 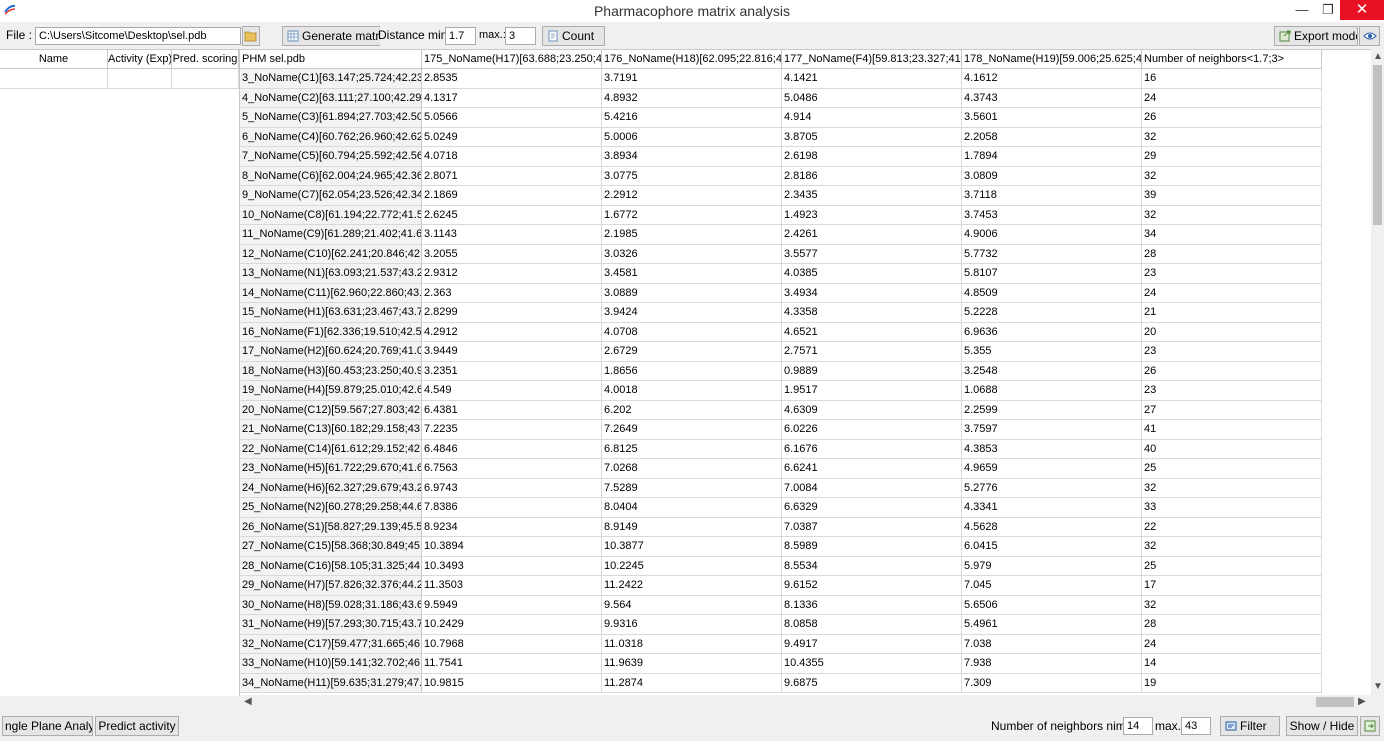 I want to click on row-label-cell: 26_NoName(S1)[58.827;29.139;45.532, so click(x=331, y=527).